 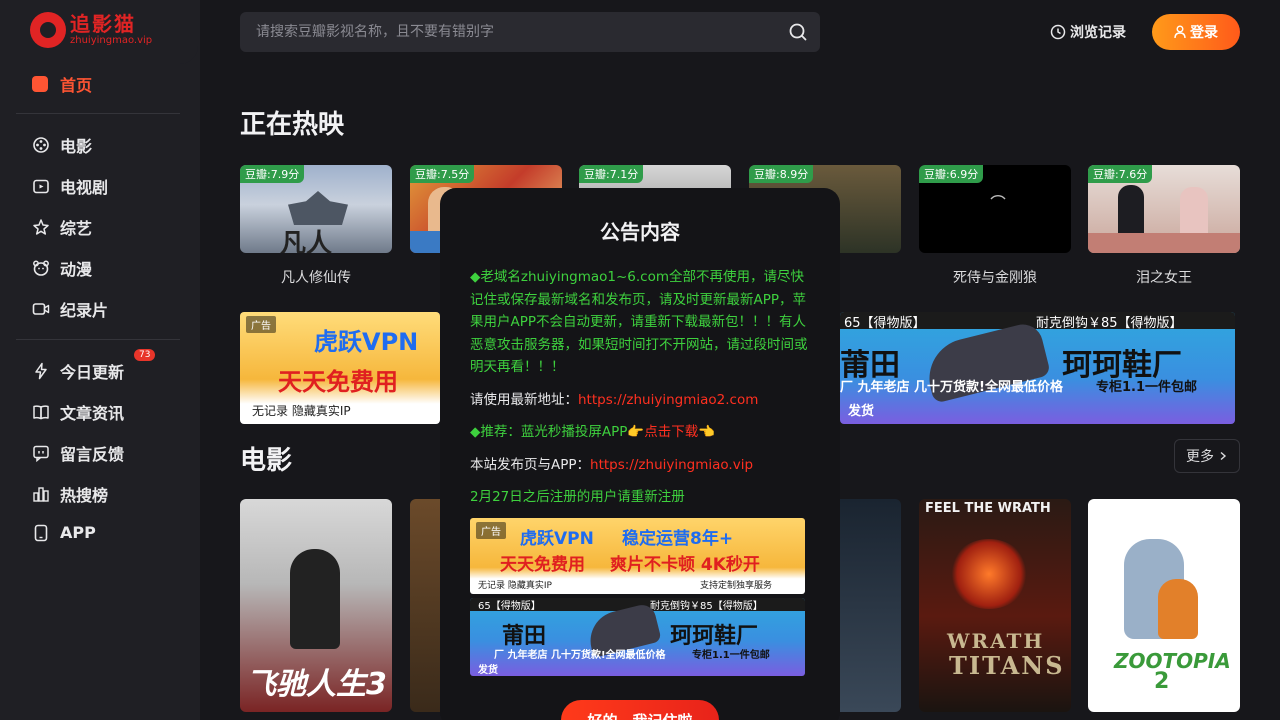 What do you see at coordinates (510, 32) in the screenshot?
I see `search-input` at bounding box center [510, 32].